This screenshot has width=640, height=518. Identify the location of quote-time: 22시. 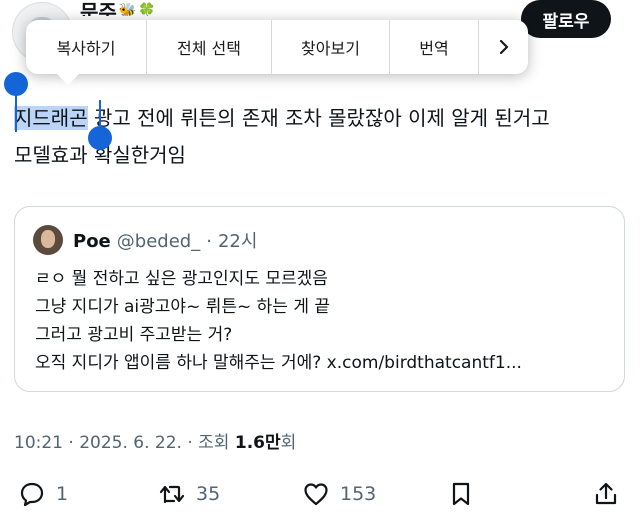
(237, 241).